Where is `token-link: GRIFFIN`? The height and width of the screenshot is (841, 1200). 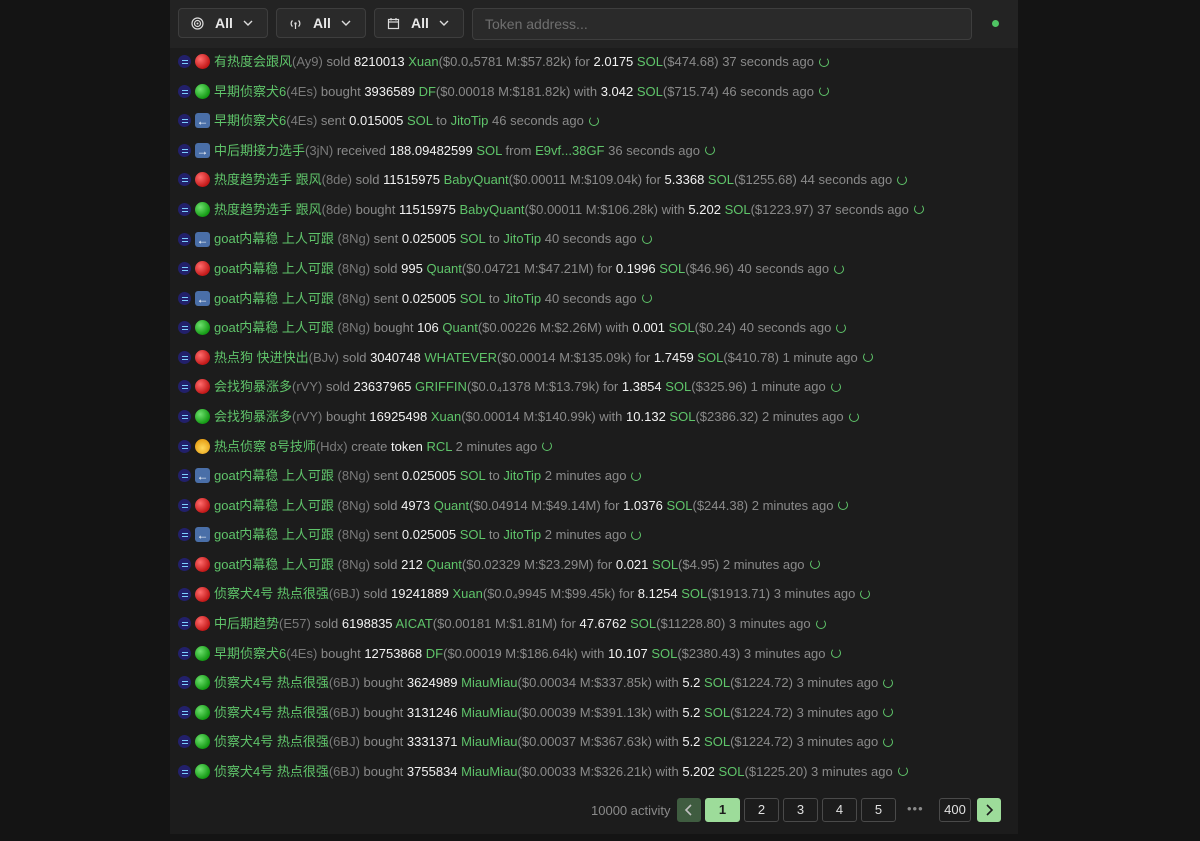 token-link: GRIFFIN is located at coordinates (441, 386).